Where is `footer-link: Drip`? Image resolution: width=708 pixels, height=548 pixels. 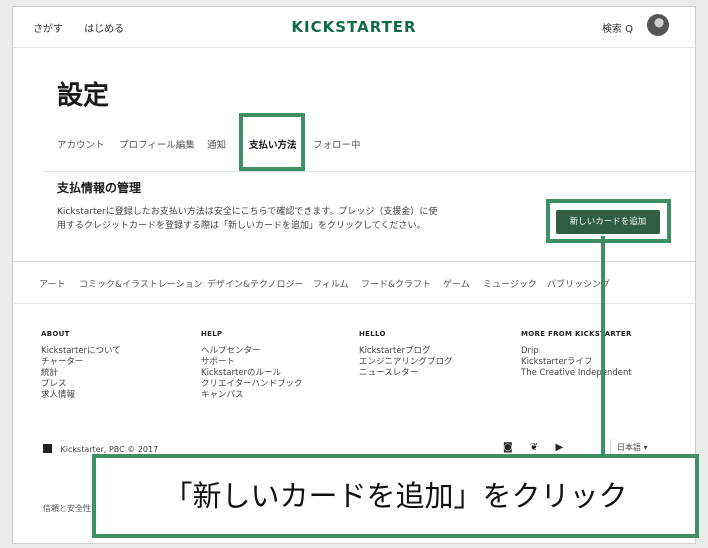 footer-link: Drip is located at coordinates (576, 351).